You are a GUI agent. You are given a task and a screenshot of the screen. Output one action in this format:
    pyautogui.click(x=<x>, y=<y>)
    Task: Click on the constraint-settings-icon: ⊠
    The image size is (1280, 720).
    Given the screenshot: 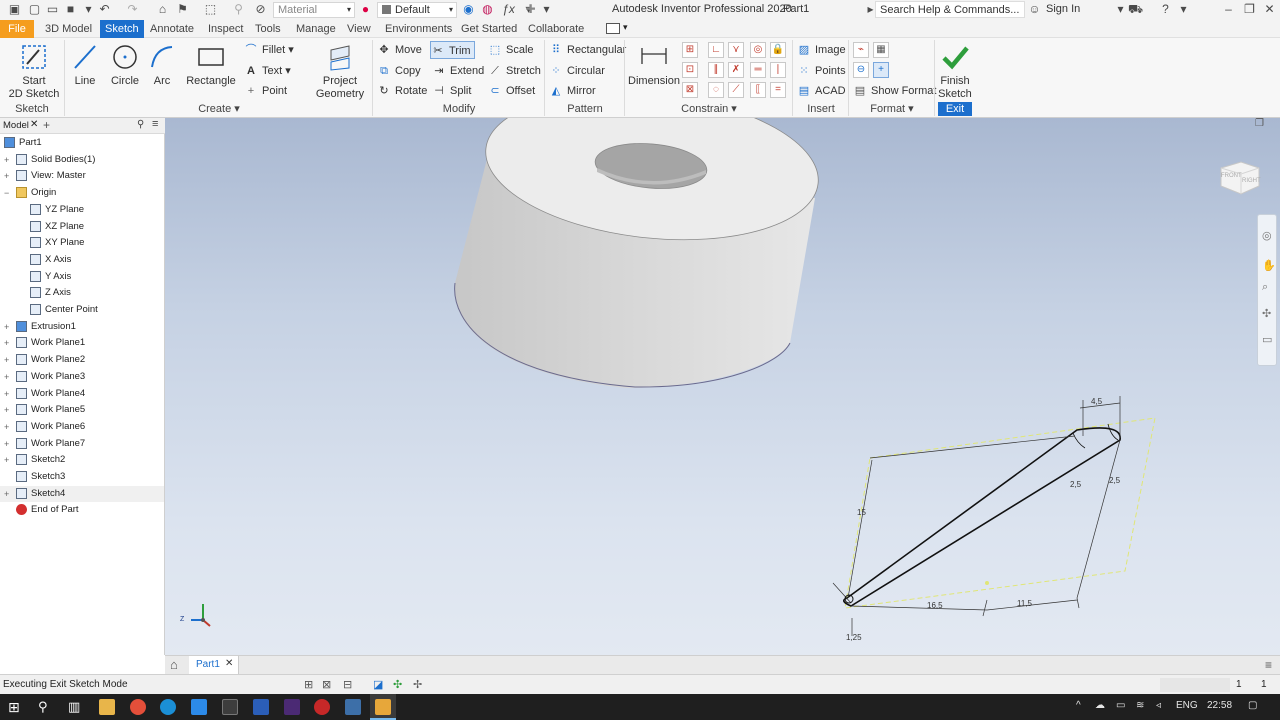 What is the action you would take?
    pyautogui.click(x=690, y=90)
    